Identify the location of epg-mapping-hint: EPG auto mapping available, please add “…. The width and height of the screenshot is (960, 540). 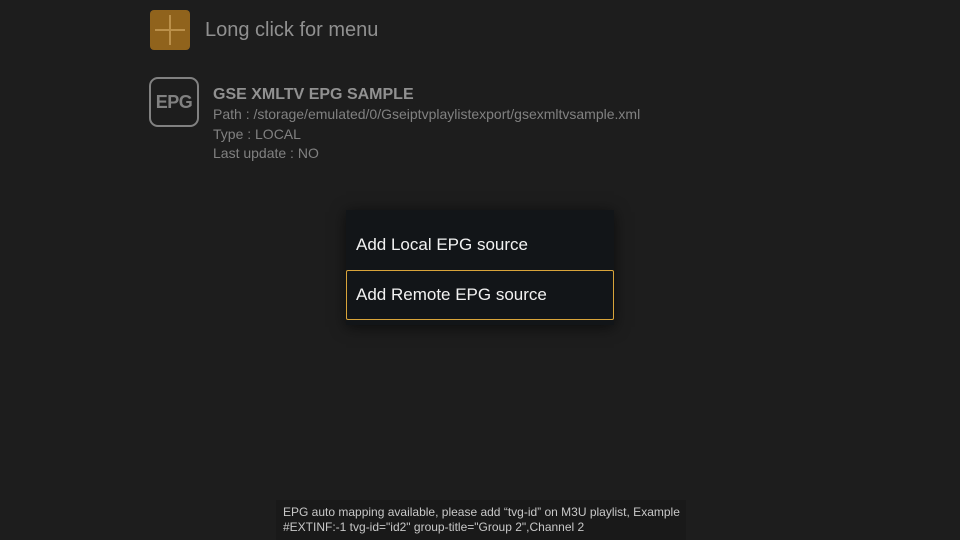
(481, 520).